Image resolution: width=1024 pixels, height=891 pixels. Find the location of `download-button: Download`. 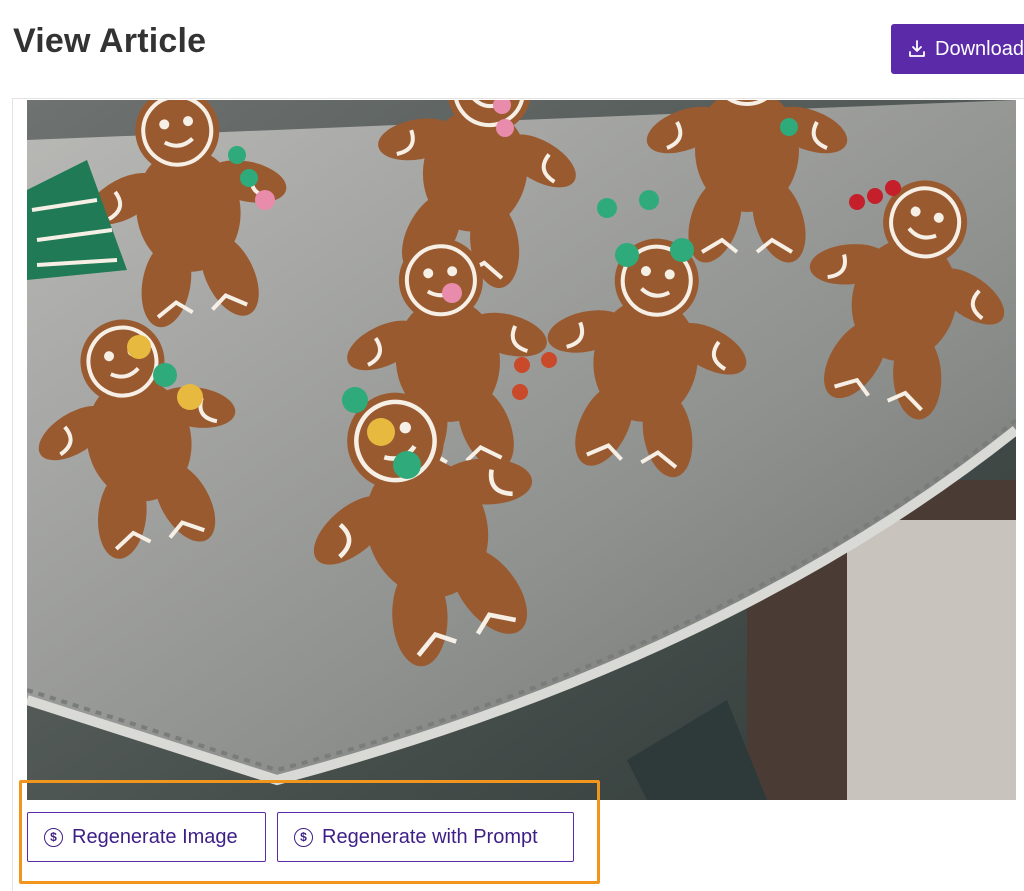

download-button: Download is located at coordinates (957, 49).